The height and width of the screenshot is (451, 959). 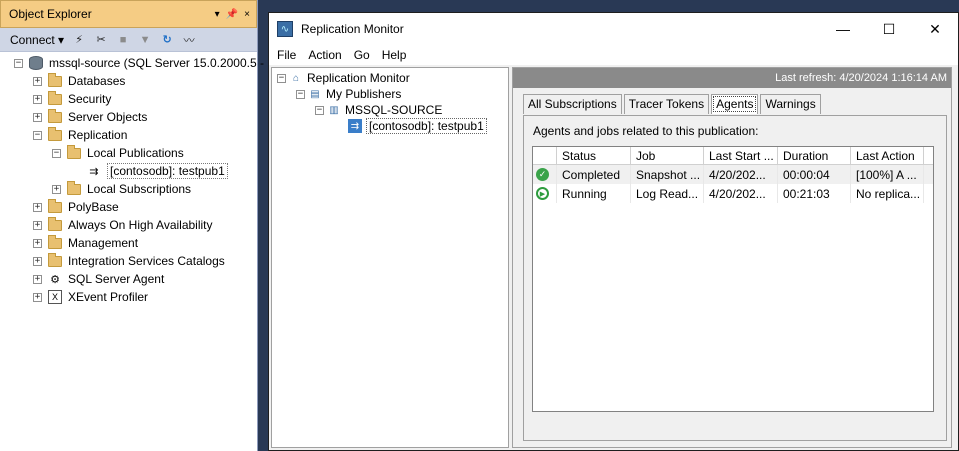 I want to click on tree-node-local-publications: − Local Publications, so click(x=118, y=153).